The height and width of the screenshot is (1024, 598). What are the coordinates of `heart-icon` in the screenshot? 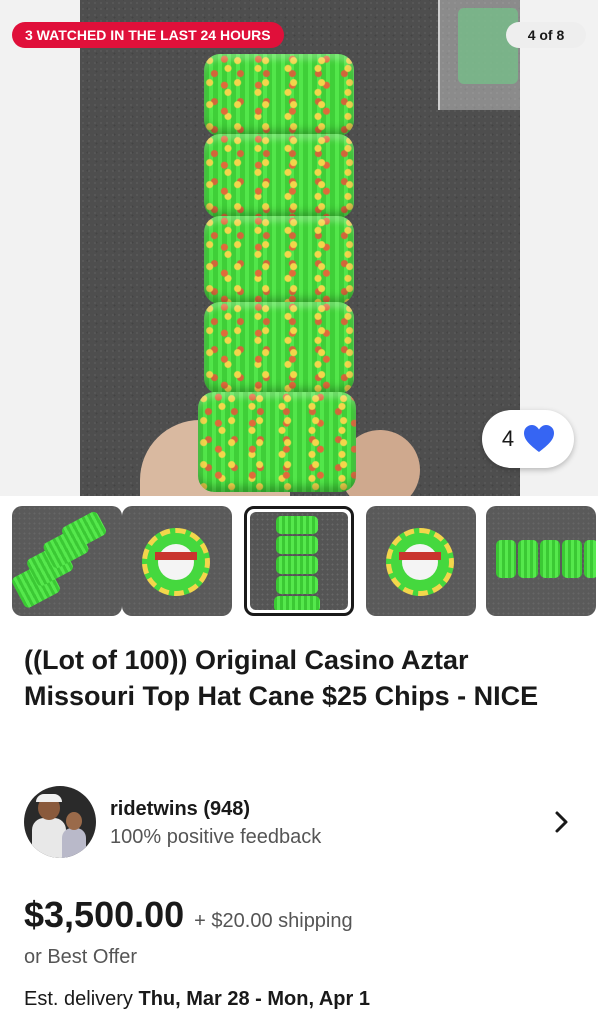 It's located at (539, 438).